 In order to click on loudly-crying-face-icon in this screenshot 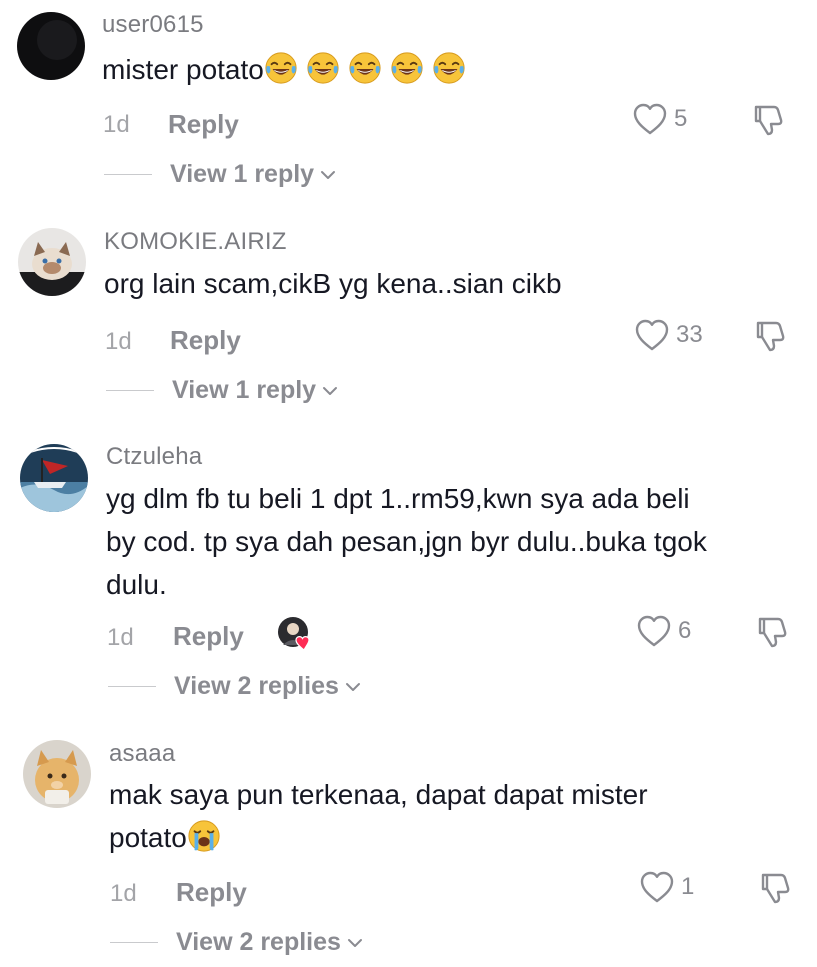, I will do `click(204, 836)`.